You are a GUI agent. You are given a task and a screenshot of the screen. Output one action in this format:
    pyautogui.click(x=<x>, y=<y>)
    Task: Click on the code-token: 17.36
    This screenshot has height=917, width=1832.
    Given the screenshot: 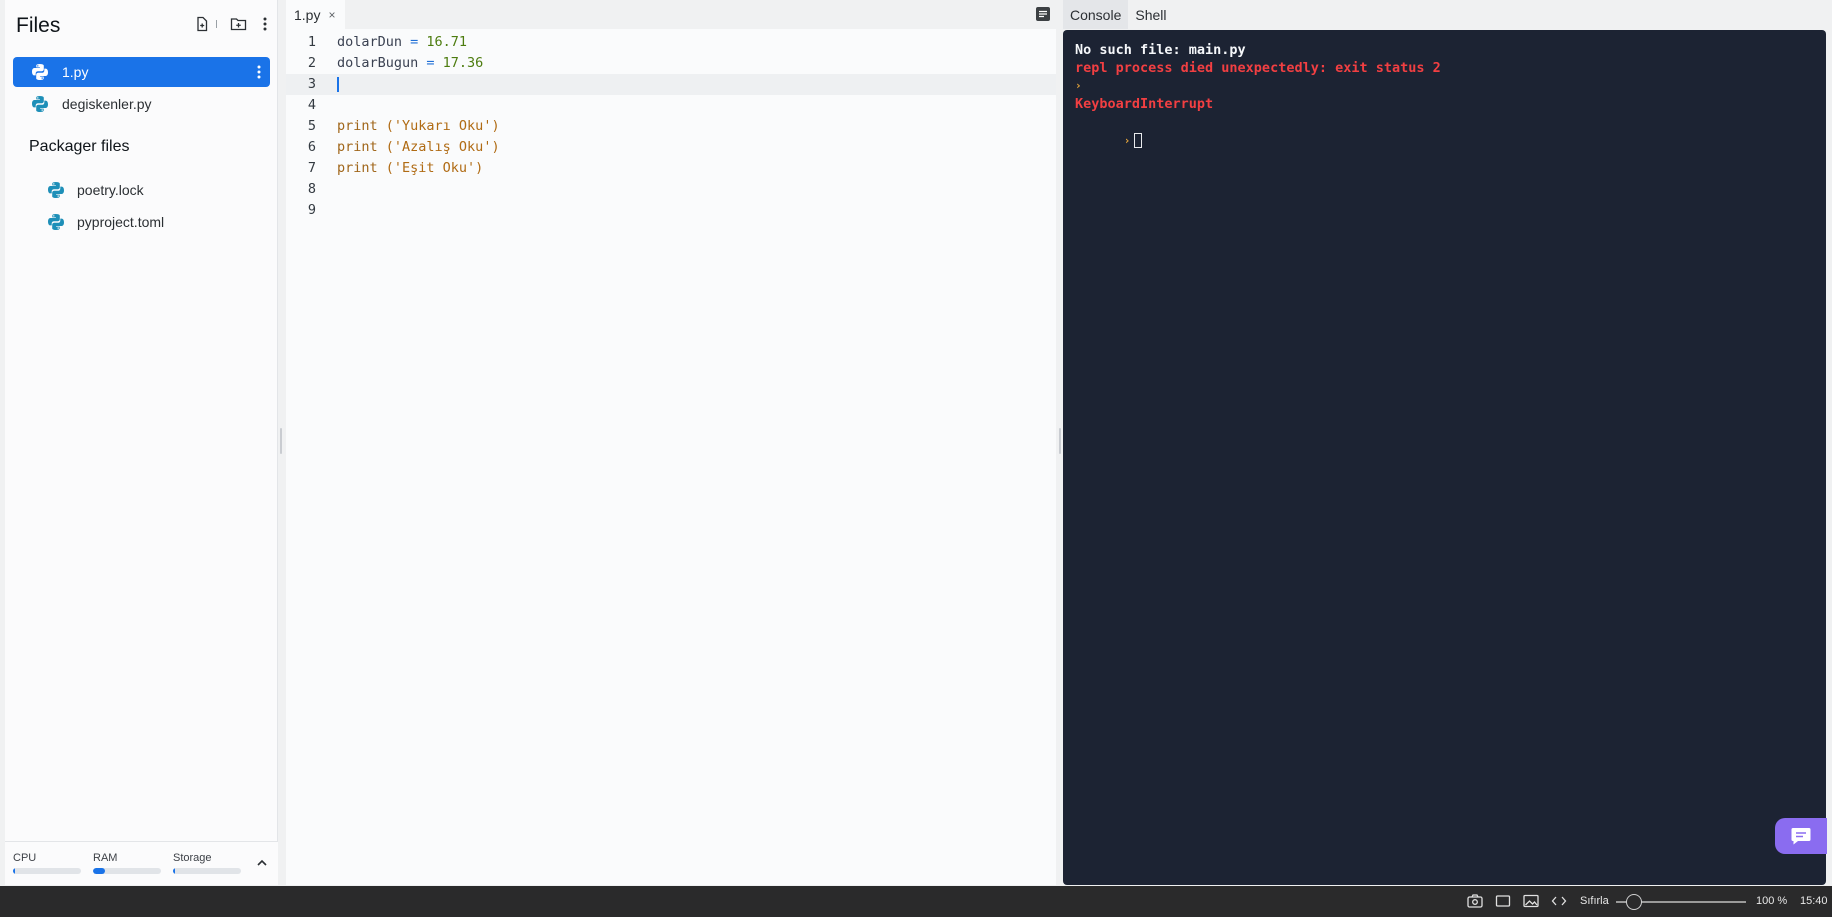 What is the action you would take?
    pyautogui.click(x=463, y=63)
    